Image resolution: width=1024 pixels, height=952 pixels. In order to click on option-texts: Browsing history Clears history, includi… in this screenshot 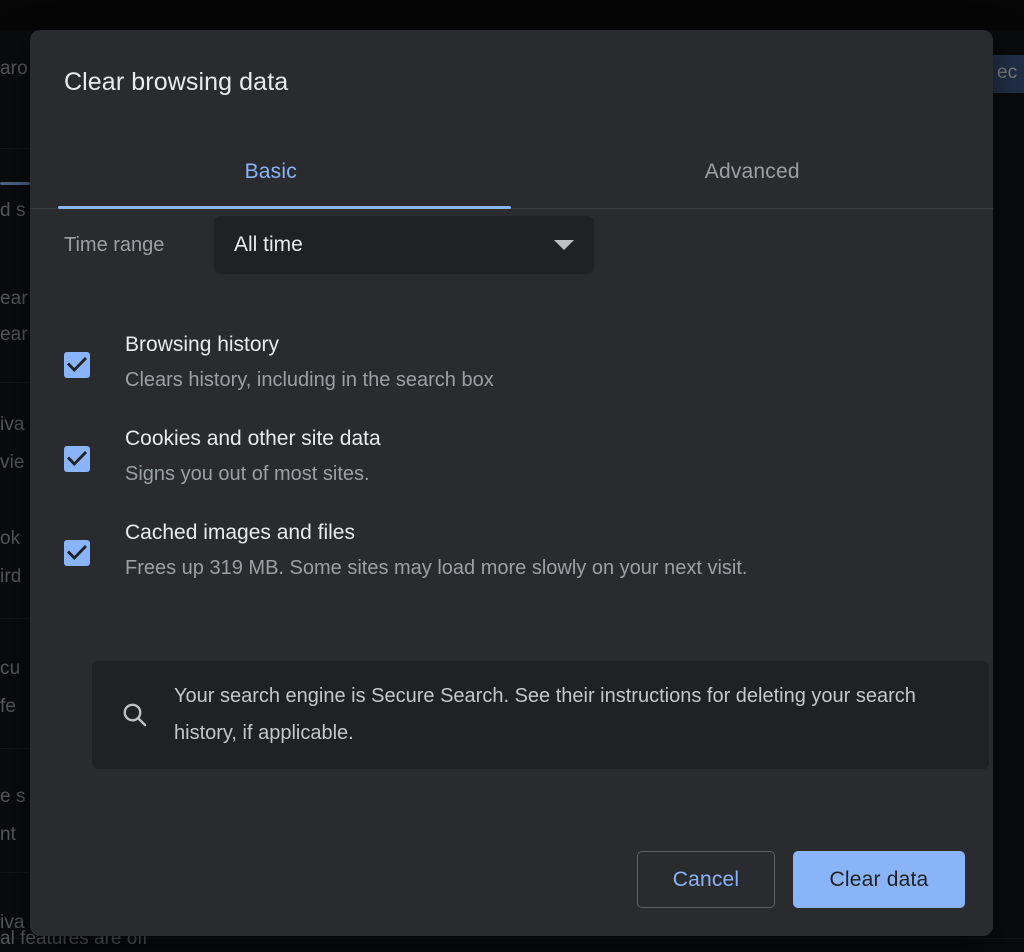, I will do `click(309, 361)`.